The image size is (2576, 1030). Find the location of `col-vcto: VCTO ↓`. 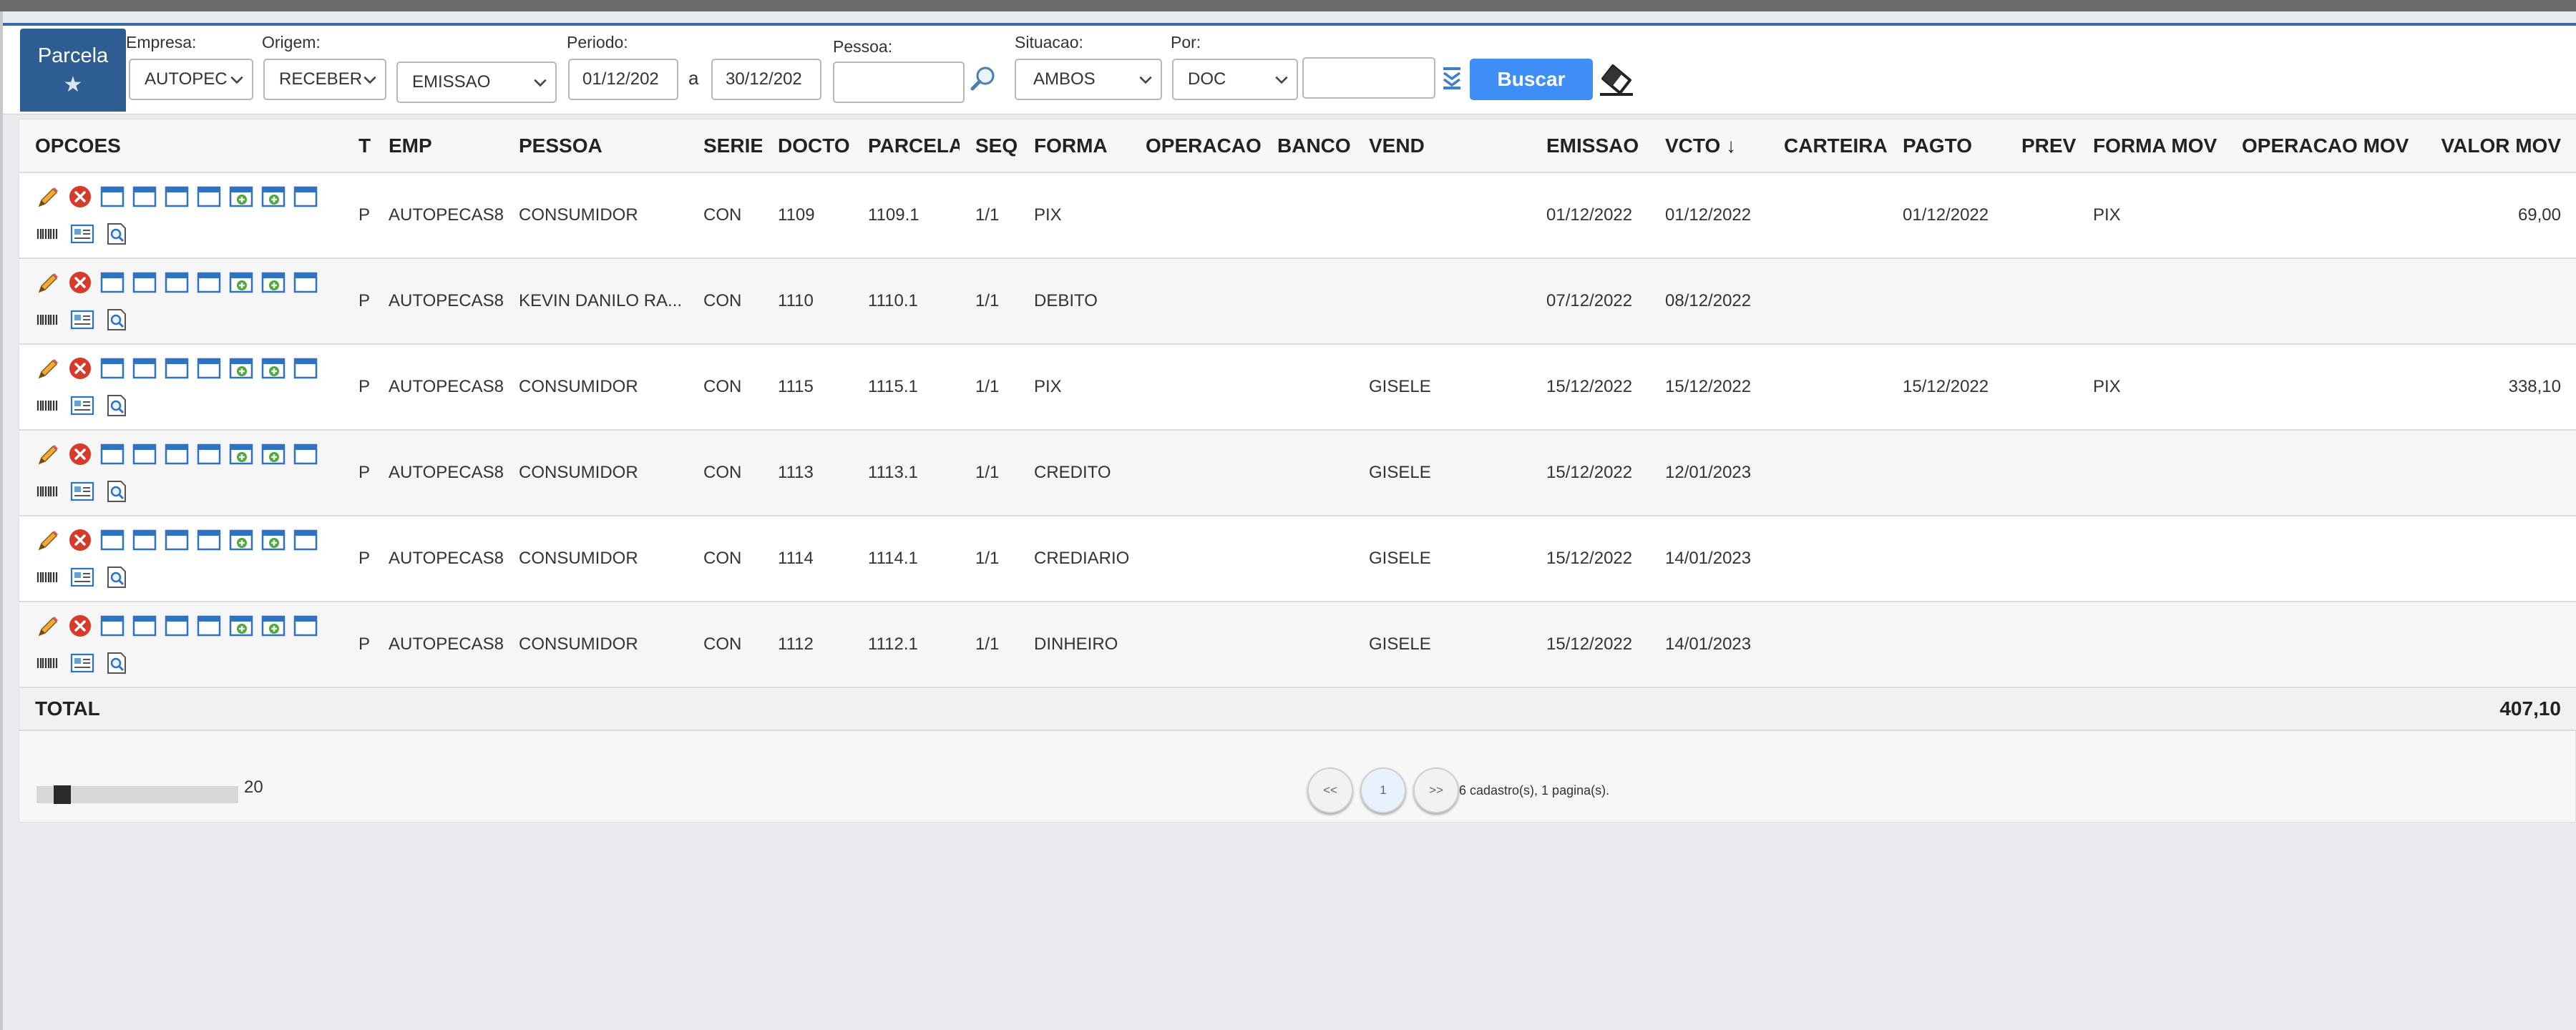

col-vcto: VCTO ↓ is located at coordinates (1708, 146).